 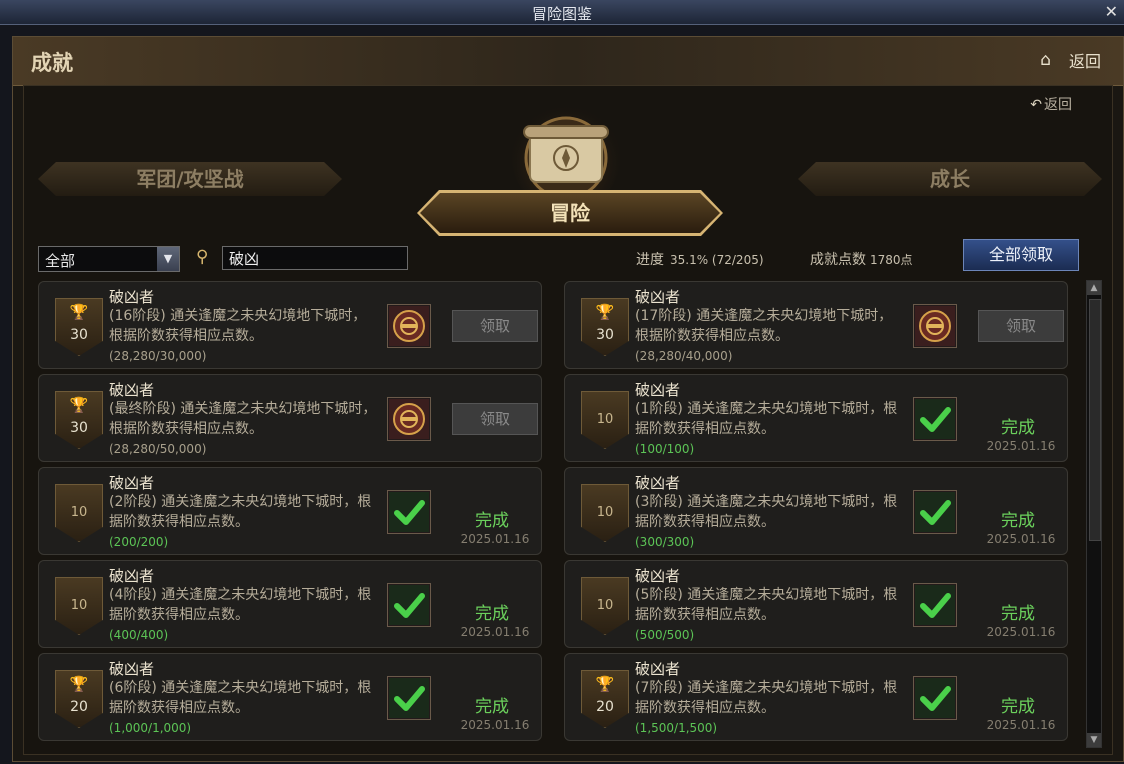 I want to click on claim-all-button: 全部领取, so click(x=1021, y=255).